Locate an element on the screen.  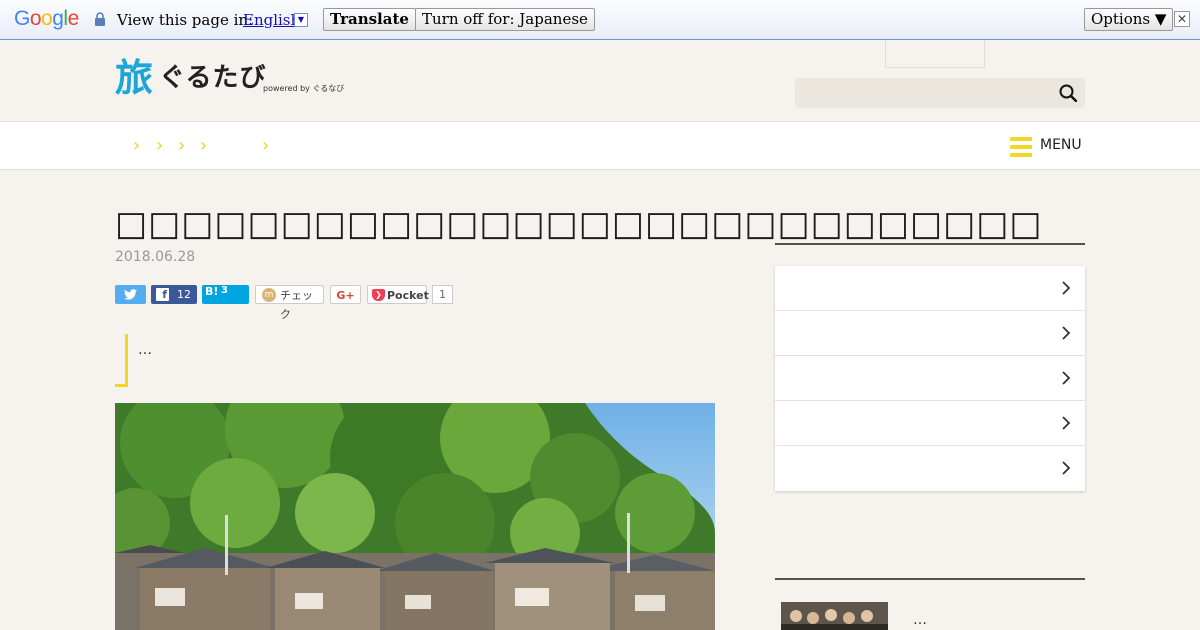
translate-prompt: View this page in: is located at coordinates (185, 20).